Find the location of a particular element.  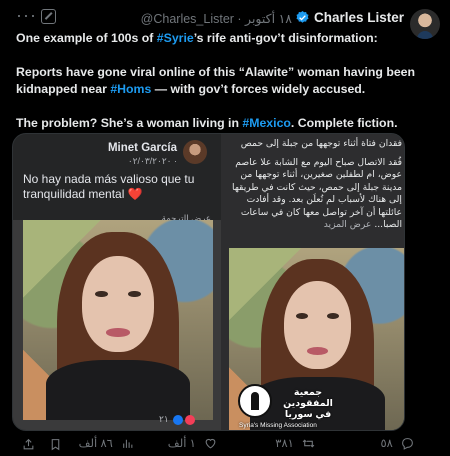

facebook-avatar is located at coordinates (195, 152).